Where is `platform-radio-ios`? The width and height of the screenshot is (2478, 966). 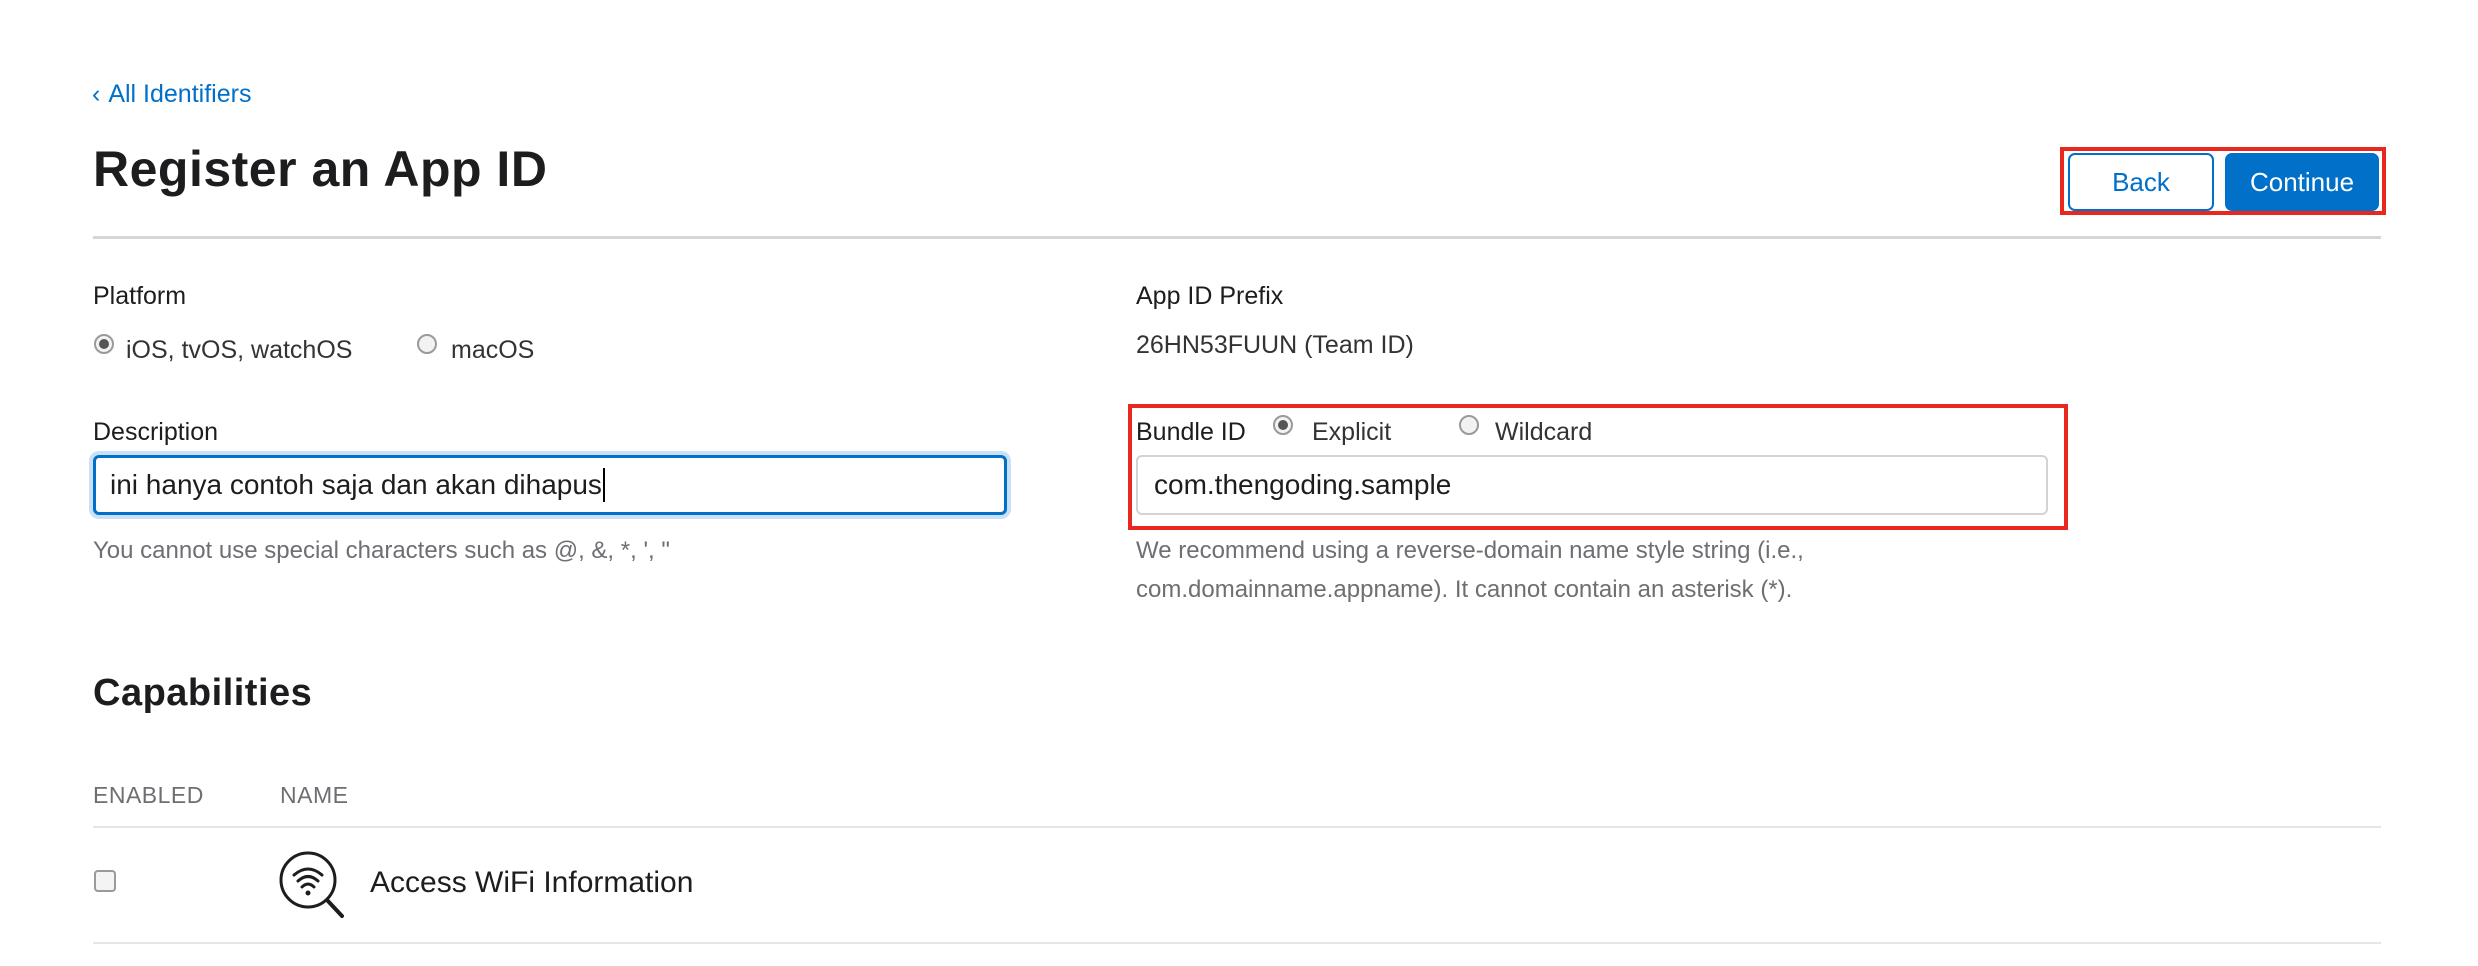
platform-radio-ios is located at coordinates (104, 344).